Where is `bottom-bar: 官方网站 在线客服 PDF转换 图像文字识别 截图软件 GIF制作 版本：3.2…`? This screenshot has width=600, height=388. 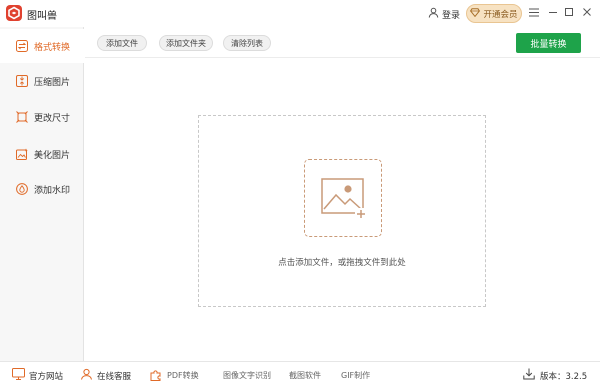 bottom-bar: 官方网站 在线客服 PDF转换 图像文字识别 截图软件 GIF制作 版本：3.2… is located at coordinates (300, 374).